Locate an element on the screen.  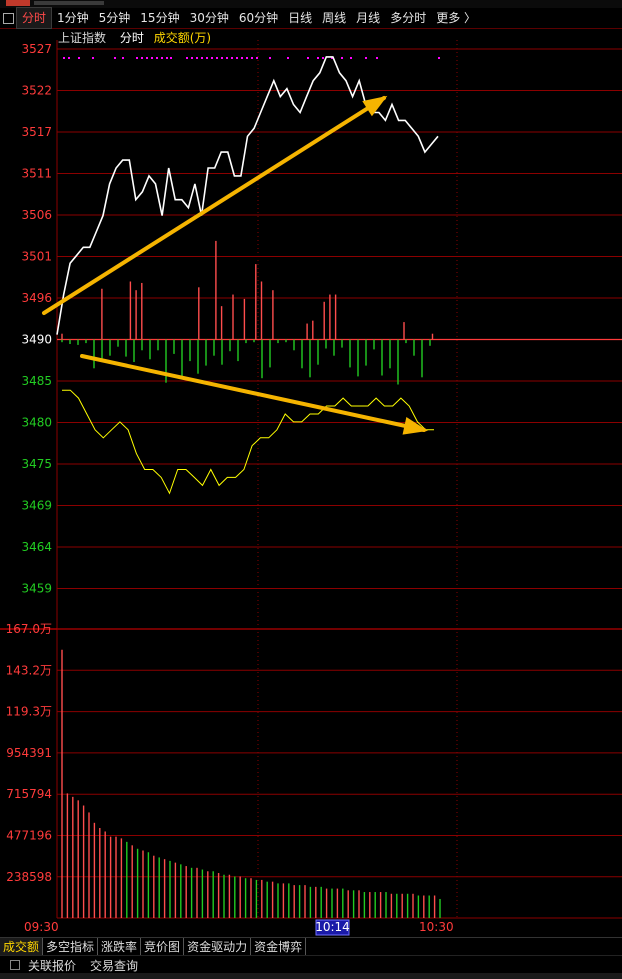
volume-tick-label: 477196 is located at coordinates (29, 836).